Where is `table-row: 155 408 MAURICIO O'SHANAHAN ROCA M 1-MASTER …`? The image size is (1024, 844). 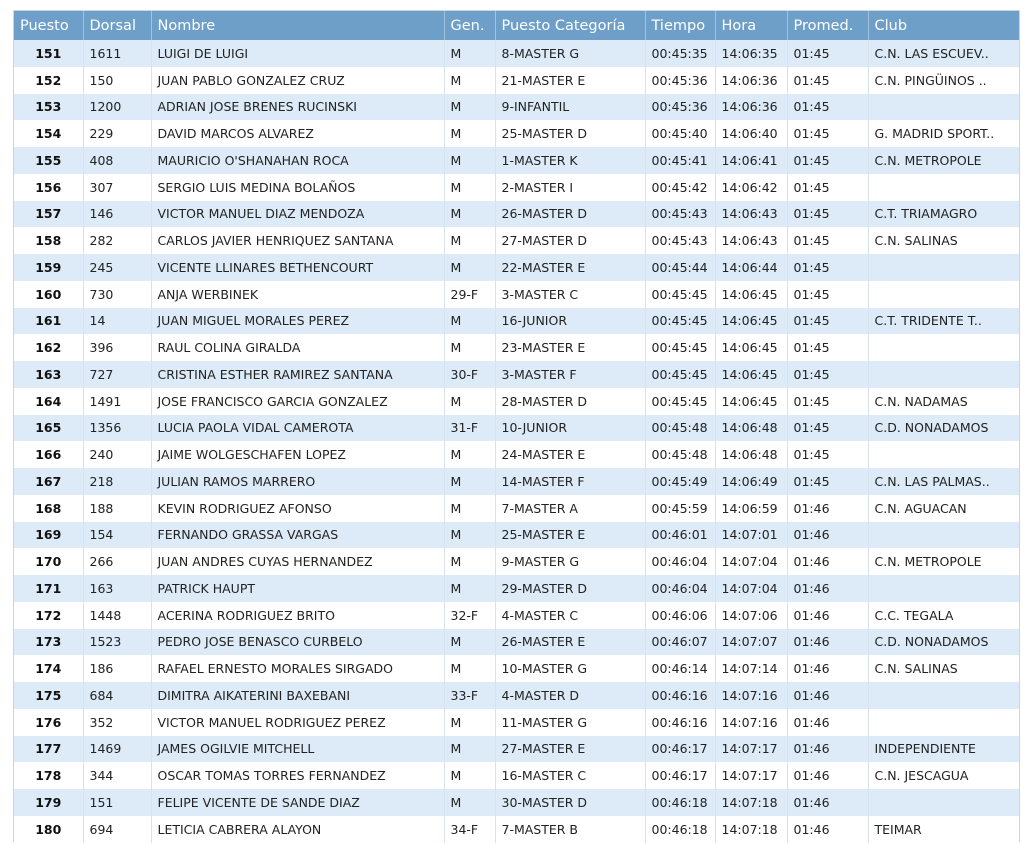 table-row: 155 408 MAURICIO O'SHANAHAN ROCA M 1-MASTER … is located at coordinates (516, 160).